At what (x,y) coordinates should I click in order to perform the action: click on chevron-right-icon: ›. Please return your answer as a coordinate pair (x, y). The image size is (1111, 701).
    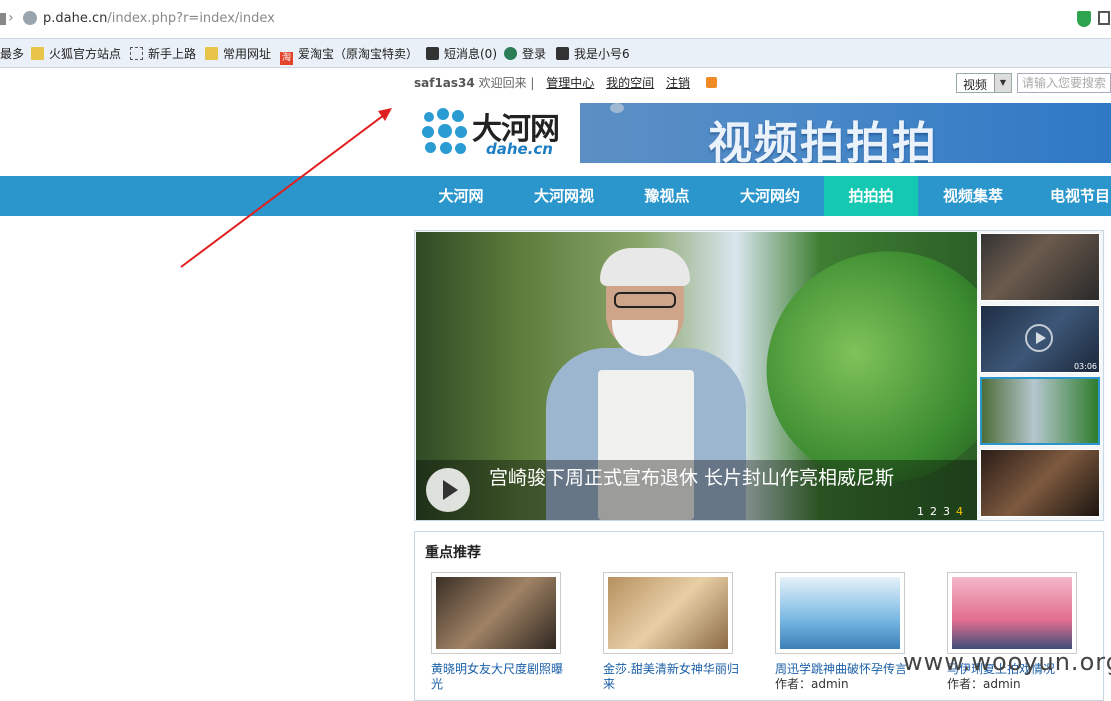
    Looking at the image, I should click on (11, 18).